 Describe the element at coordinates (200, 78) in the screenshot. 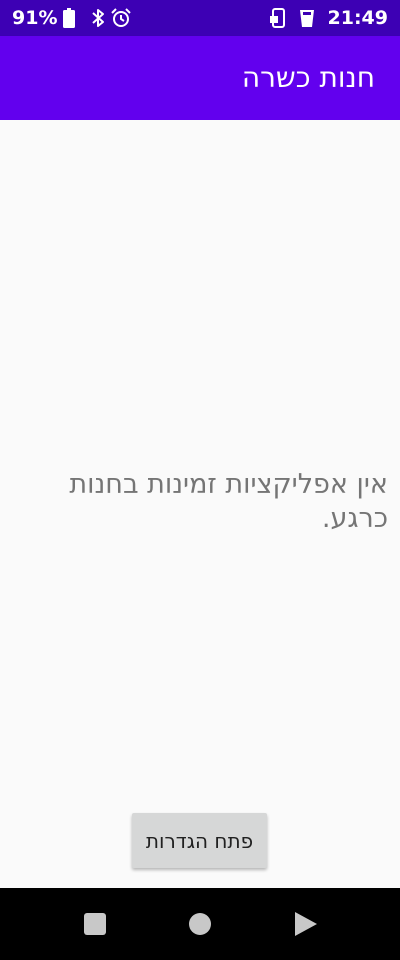

I see `app-bar: חנות כשרה` at that location.